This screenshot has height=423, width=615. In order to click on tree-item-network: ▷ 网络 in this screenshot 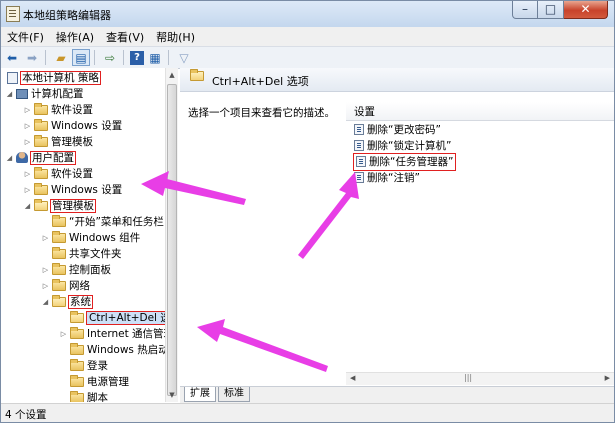, I will do `click(65, 286)`.